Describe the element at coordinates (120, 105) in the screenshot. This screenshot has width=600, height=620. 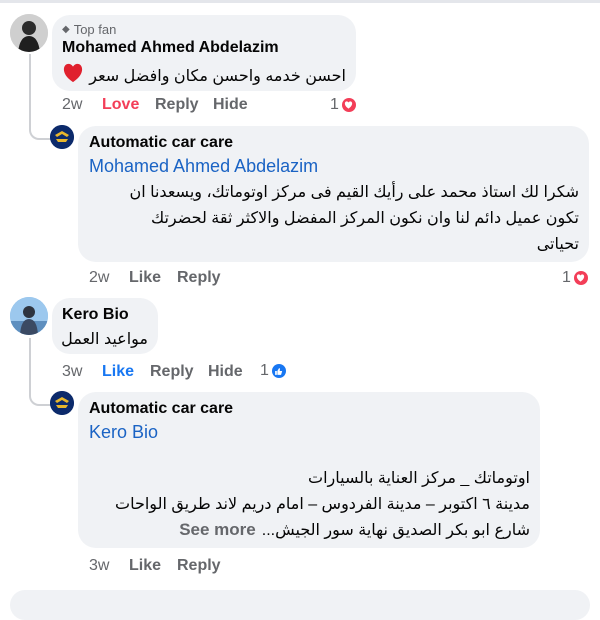
I see `love-button: Love` at that location.